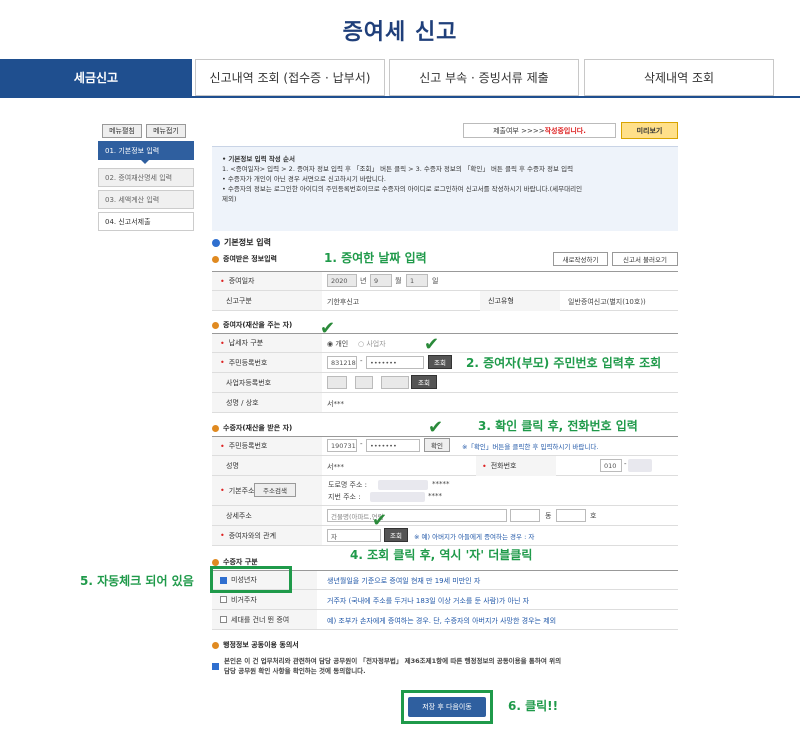 The image size is (800, 737). What do you see at coordinates (607, 302) in the screenshot?
I see `report-kind-value: 일반증여신고(별지(10호))` at bounding box center [607, 302].